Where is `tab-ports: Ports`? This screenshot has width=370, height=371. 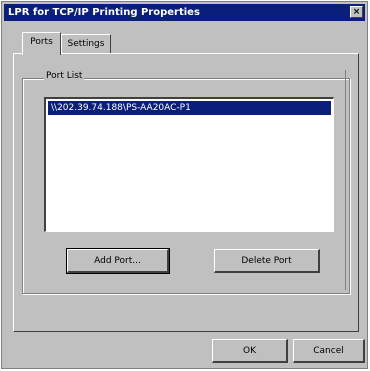
tab-ports: Ports is located at coordinates (41, 43).